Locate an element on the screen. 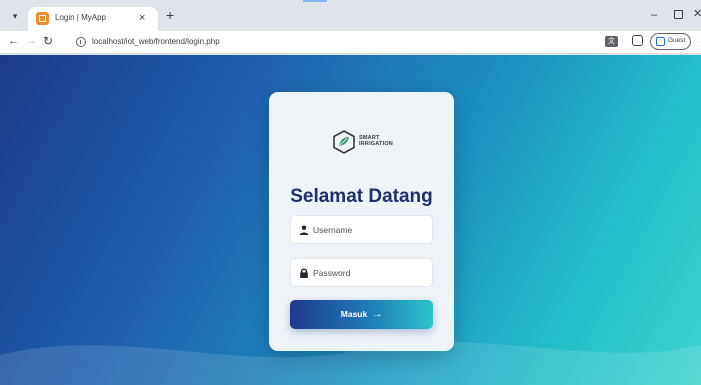  extension-icon is located at coordinates (637, 40).